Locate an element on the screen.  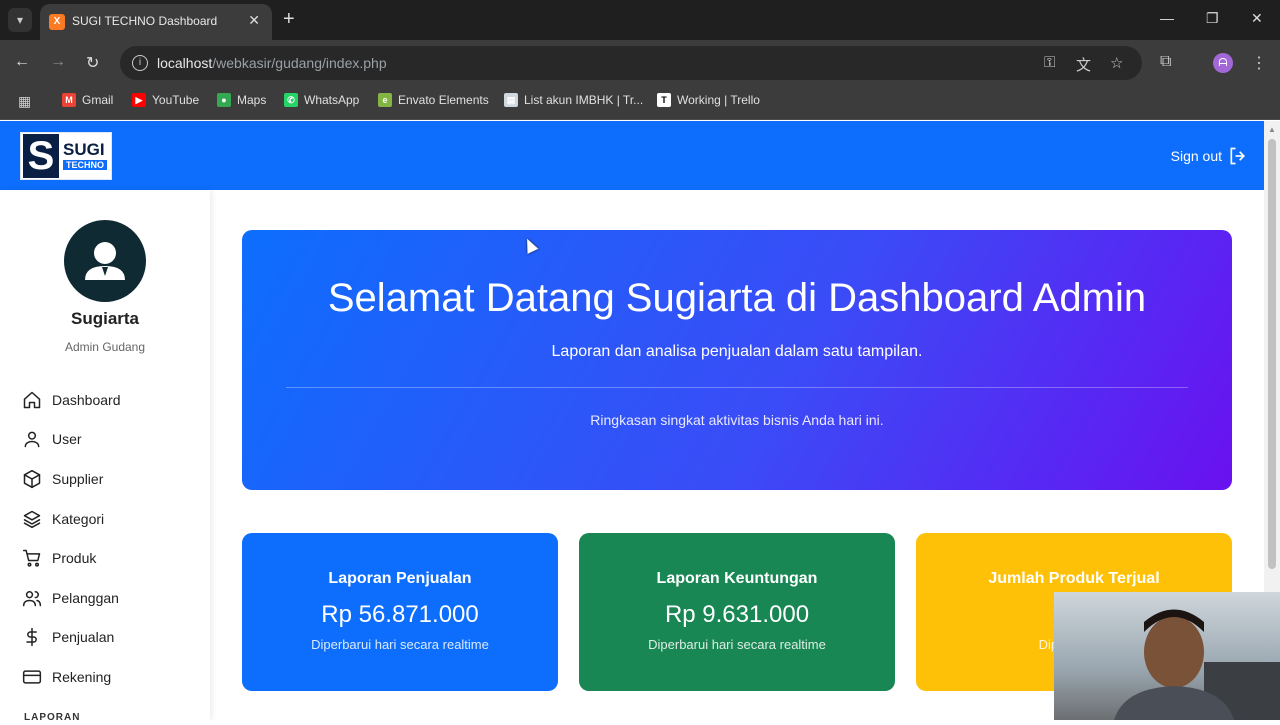
envato-icon: e is located at coordinates (385, 100).